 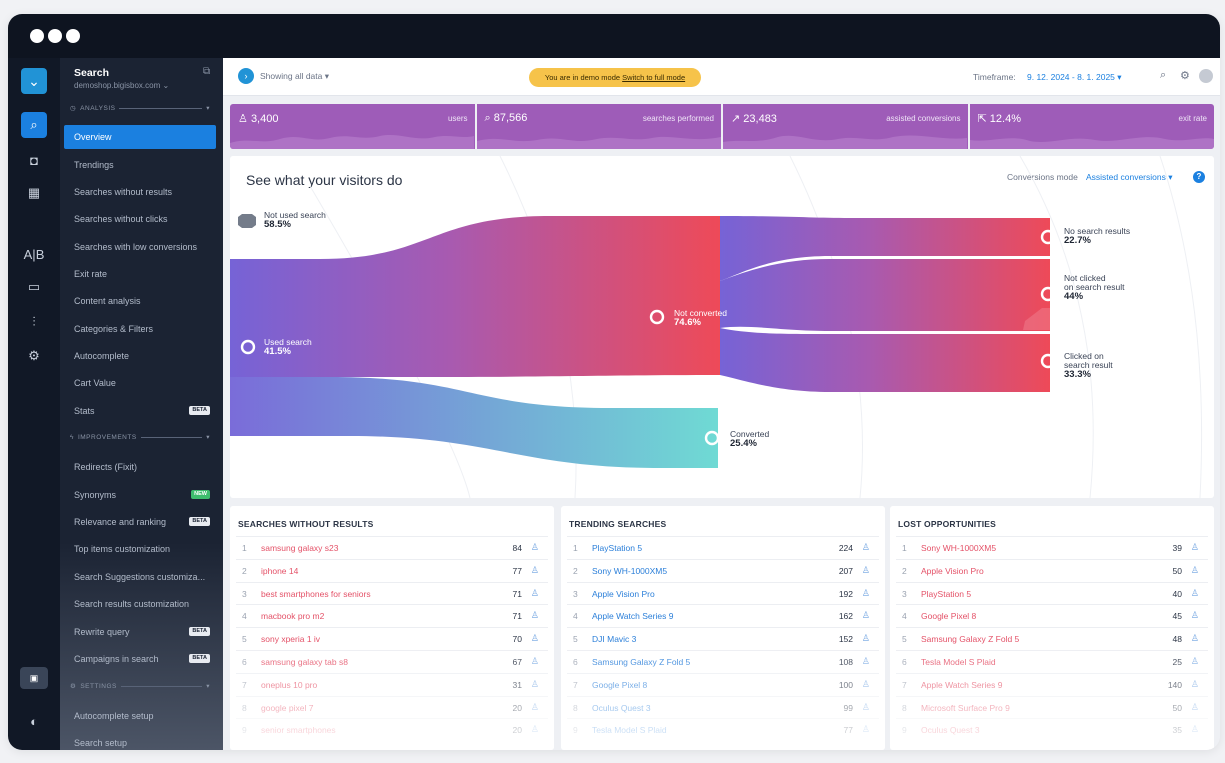 What do you see at coordinates (294, 76) in the screenshot?
I see `data-filter-dropdown: Showing all data ▾` at bounding box center [294, 76].